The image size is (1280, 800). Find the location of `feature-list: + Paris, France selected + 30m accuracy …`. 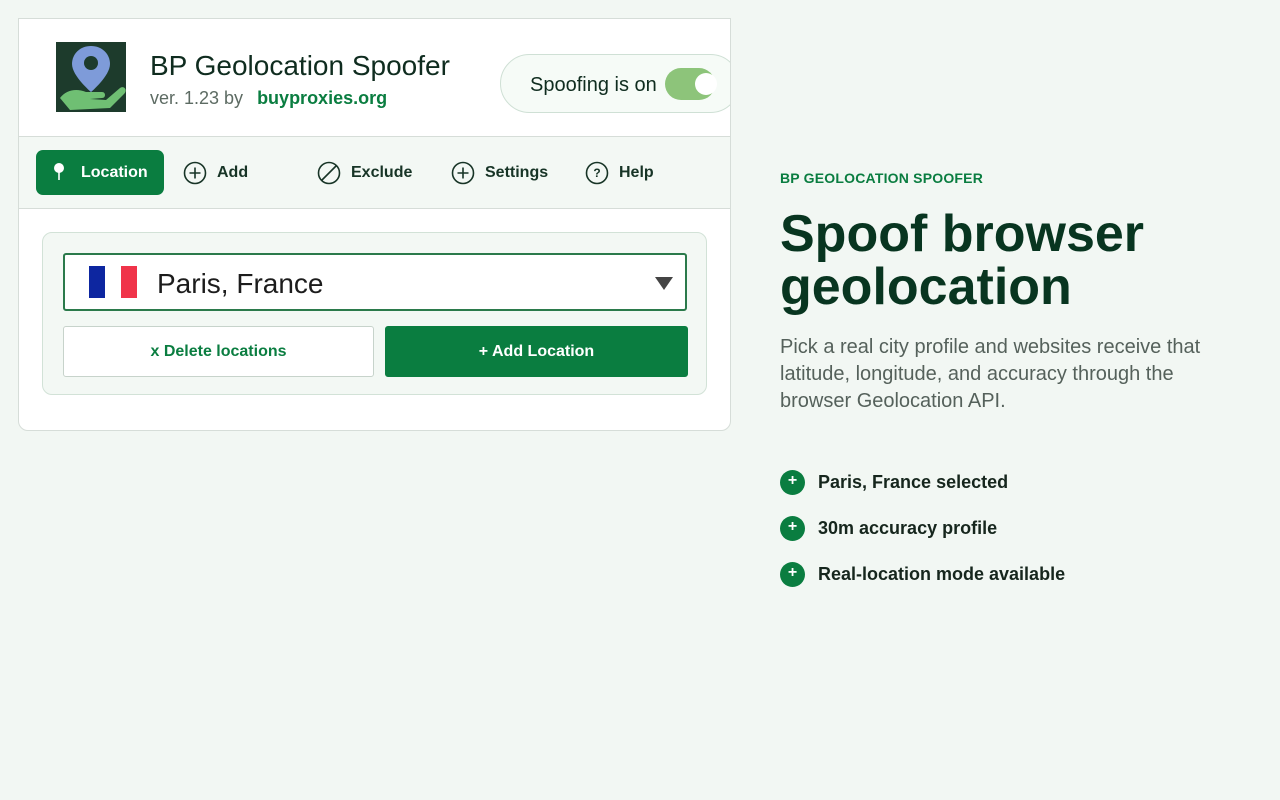

feature-list: + Paris, France selected + 30m accuracy … is located at coordinates (922, 539).